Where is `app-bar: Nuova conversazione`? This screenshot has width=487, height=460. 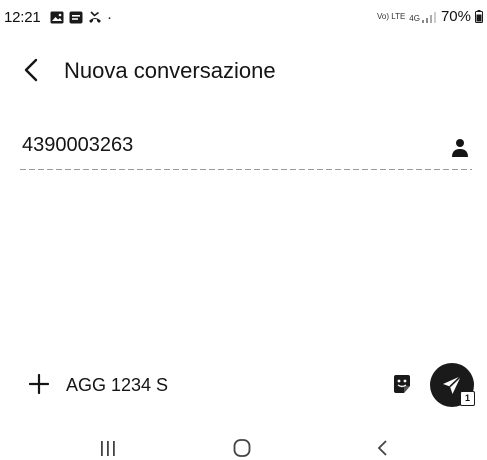
app-bar: Nuova conversazione is located at coordinates (243, 70).